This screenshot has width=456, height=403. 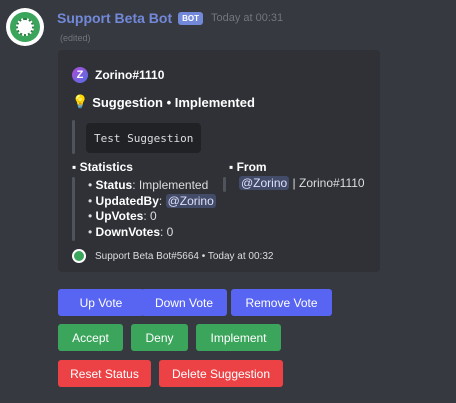 What do you see at coordinates (130, 75) in the screenshot?
I see `embed-author-name: Zorino#1110` at bounding box center [130, 75].